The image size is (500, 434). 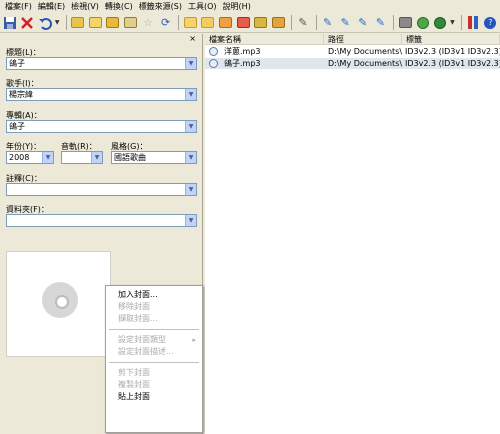 What do you see at coordinates (363, 23) in the screenshot?
I see `web-sources-icon: ✎` at bounding box center [363, 23].